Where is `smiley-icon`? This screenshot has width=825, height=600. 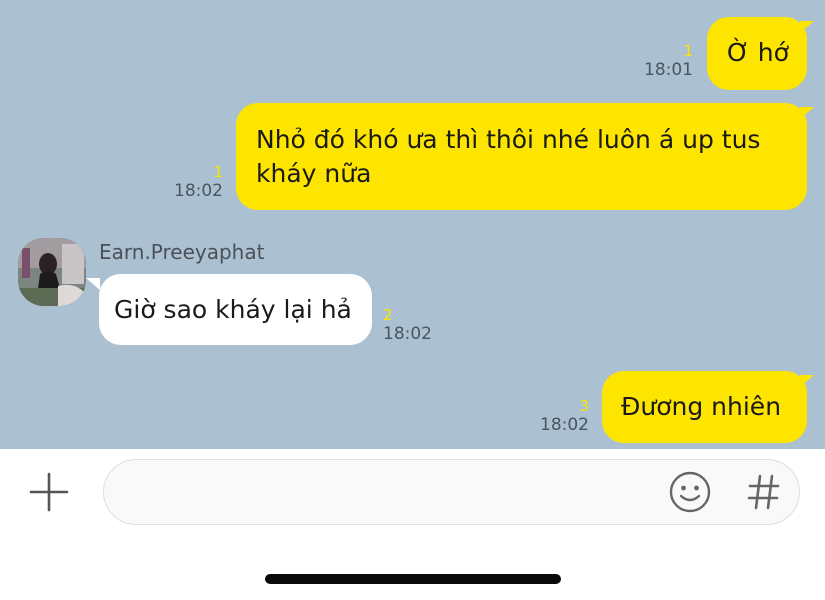 smiley-icon is located at coordinates (690, 492).